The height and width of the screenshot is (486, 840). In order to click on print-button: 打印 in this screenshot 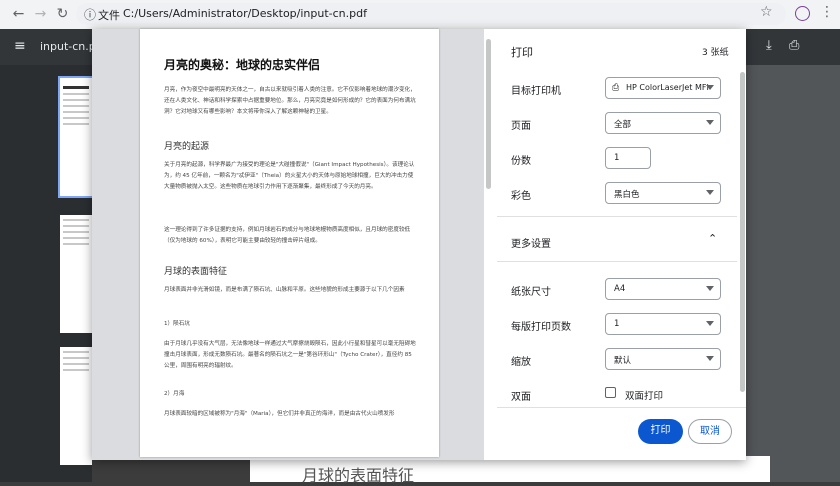, I will do `click(660, 431)`.